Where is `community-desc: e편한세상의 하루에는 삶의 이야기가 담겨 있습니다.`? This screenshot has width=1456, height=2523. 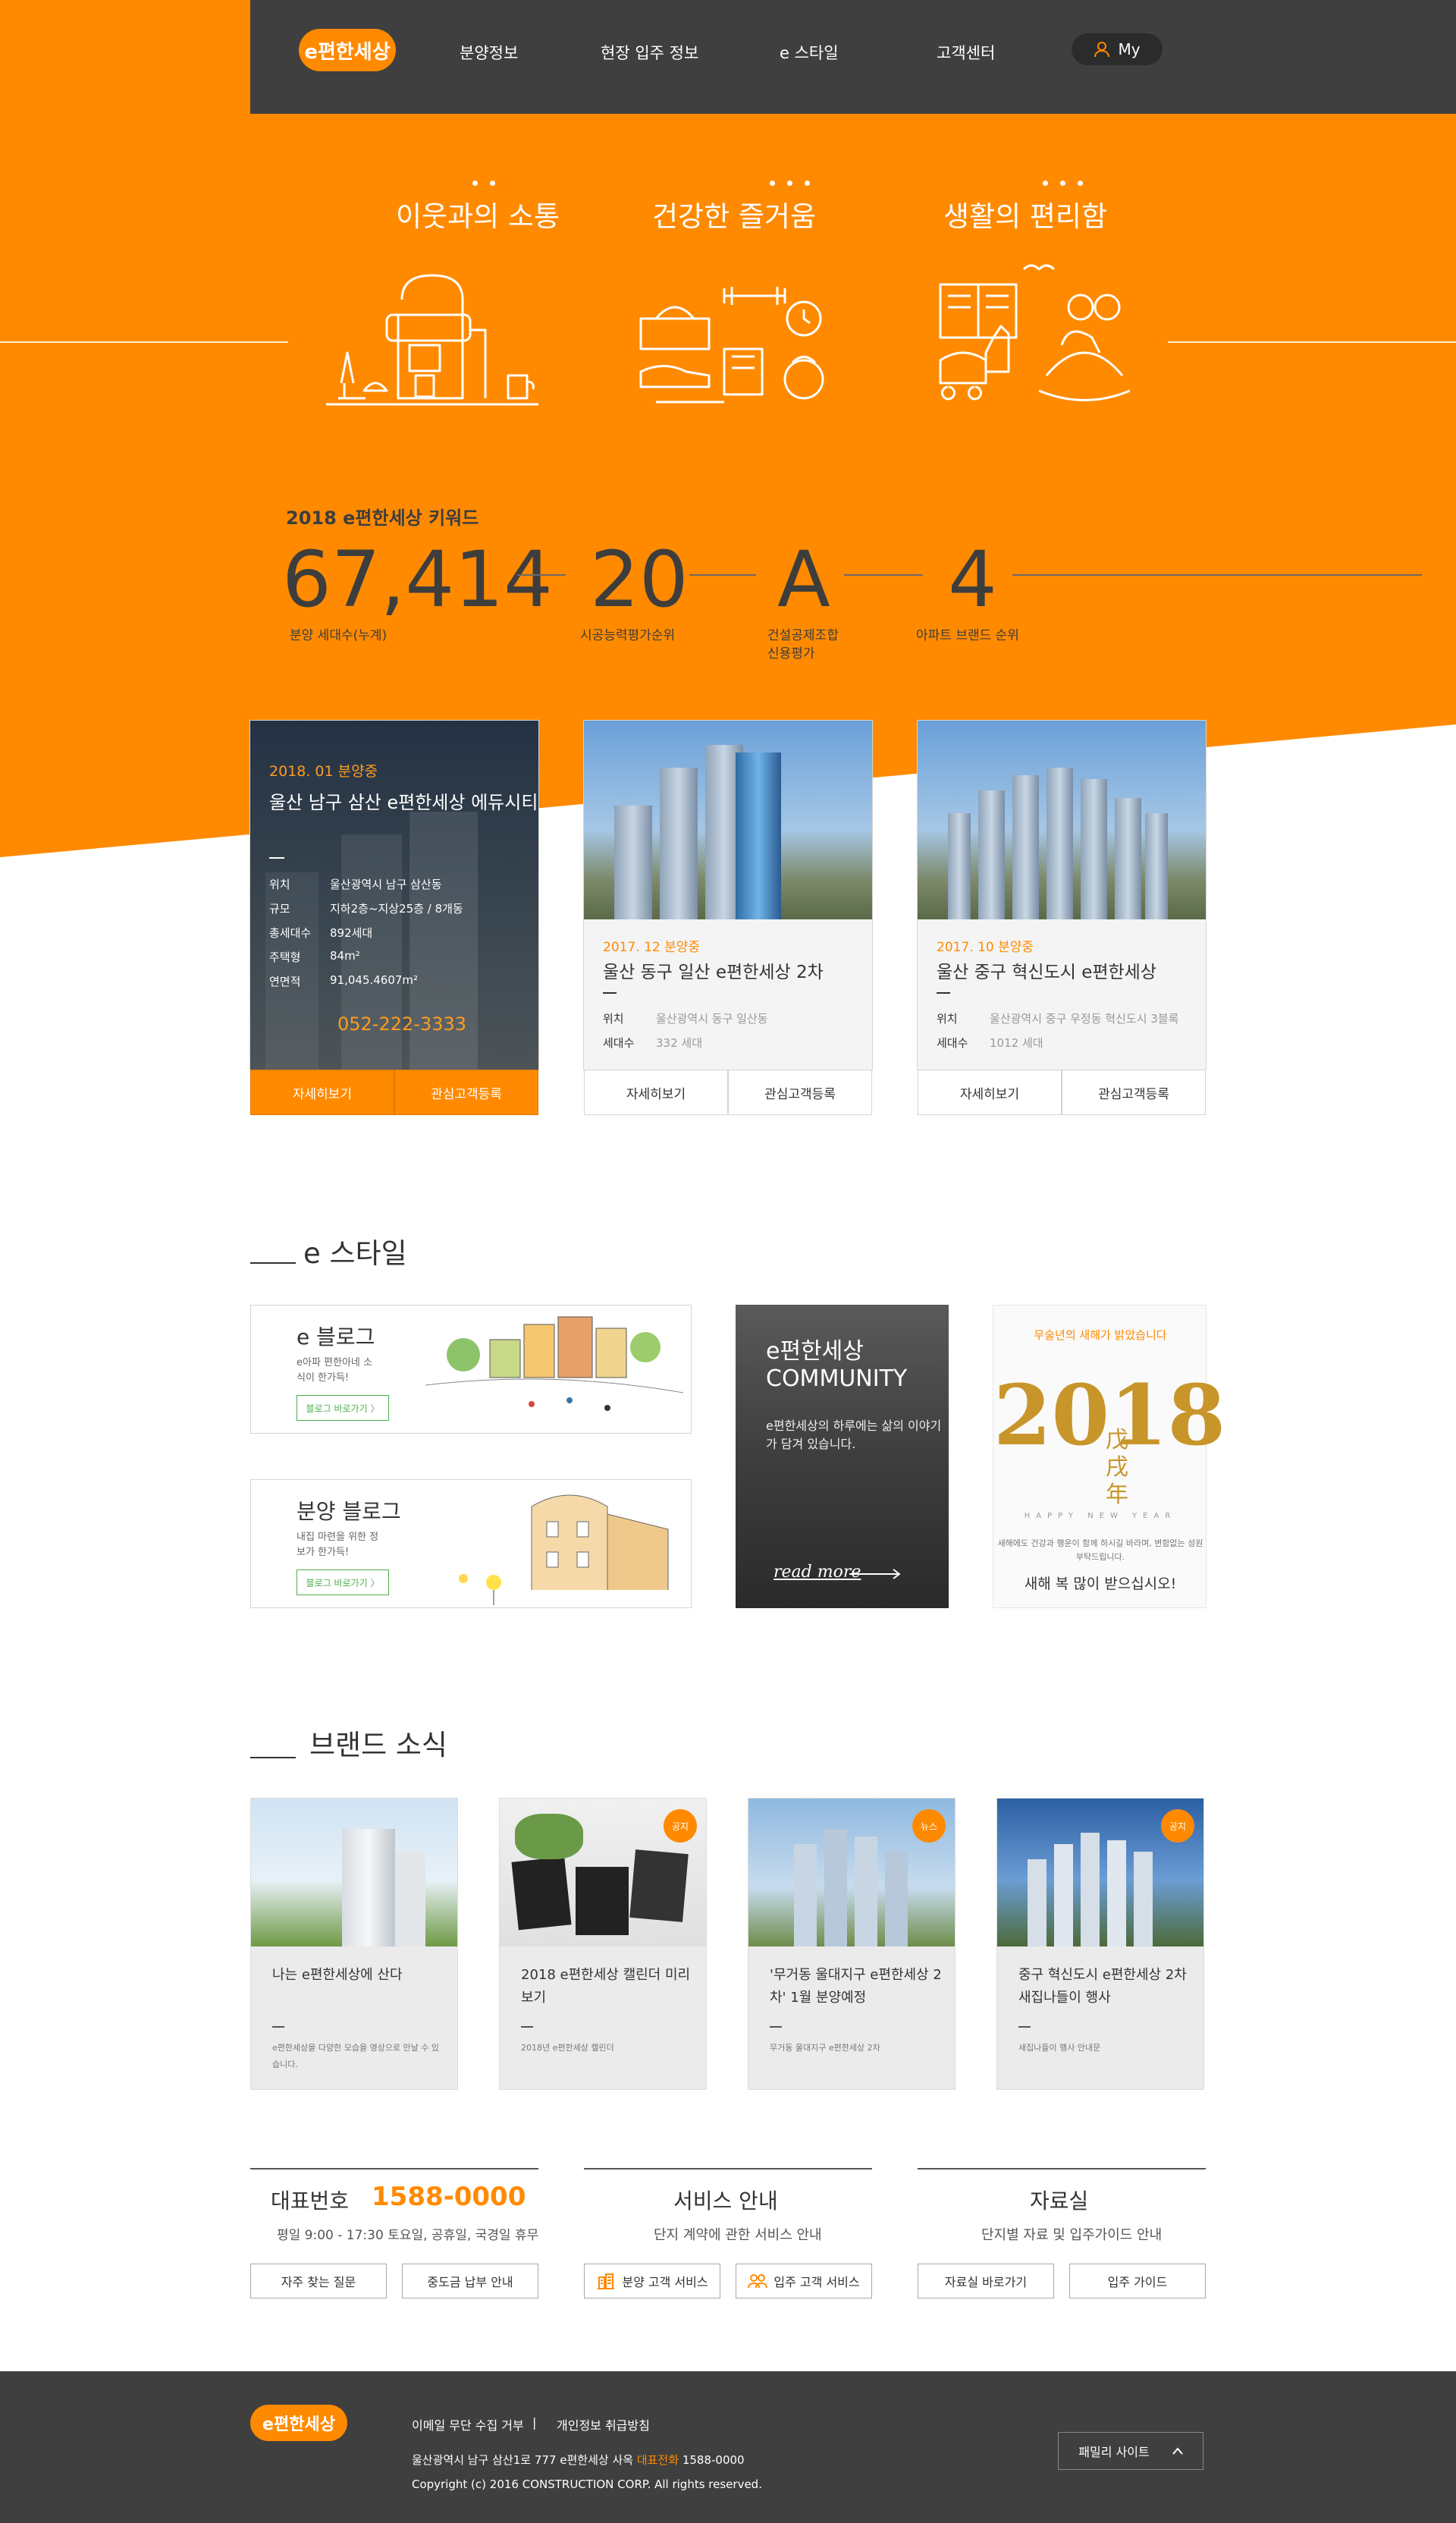 community-desc: e편한세상의 하루에는 삶의 이야기가 담겨 있습니다. is located at coordinates (854, 1435).